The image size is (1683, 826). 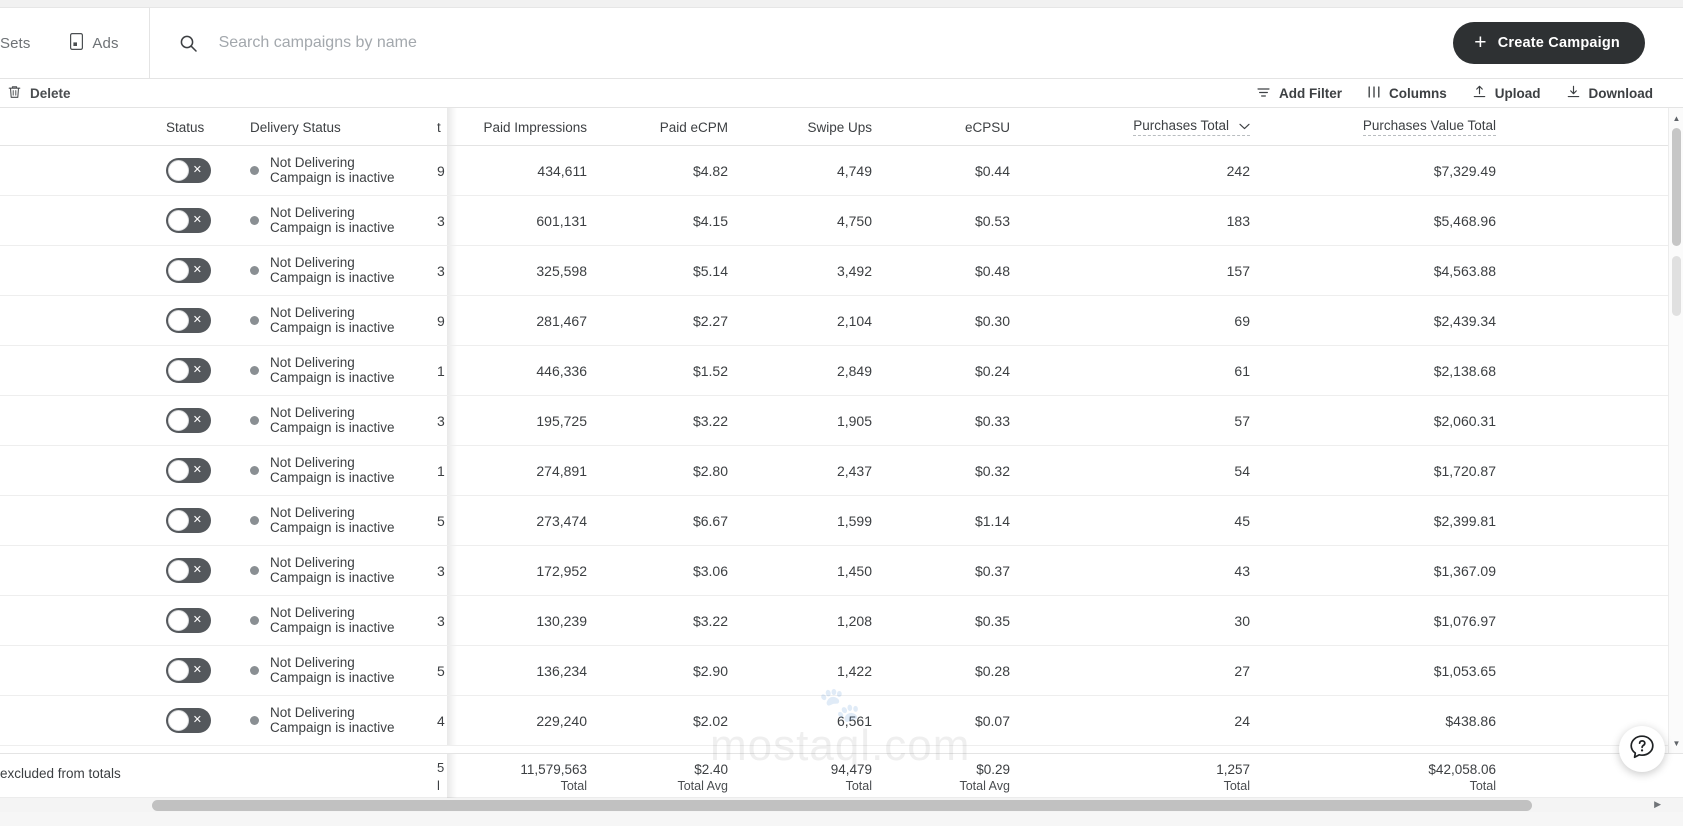 I want to click on nav-tab-sets: Sets, so click(x=24, y=43).